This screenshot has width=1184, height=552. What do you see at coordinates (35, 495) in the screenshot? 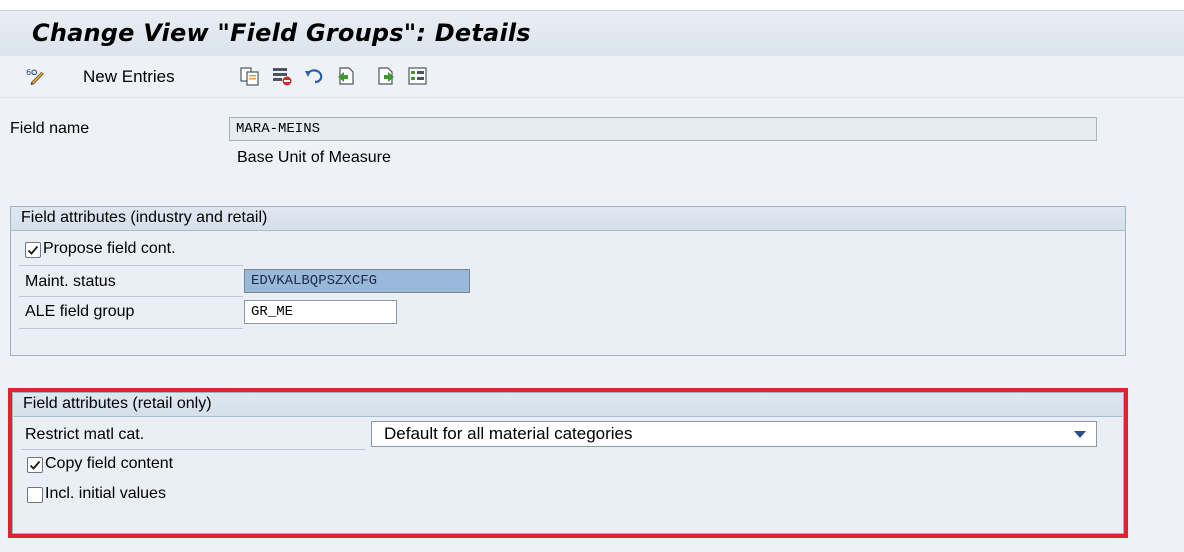
I see `incl-initial-values-checkbox` at bounding box center [35, 495].